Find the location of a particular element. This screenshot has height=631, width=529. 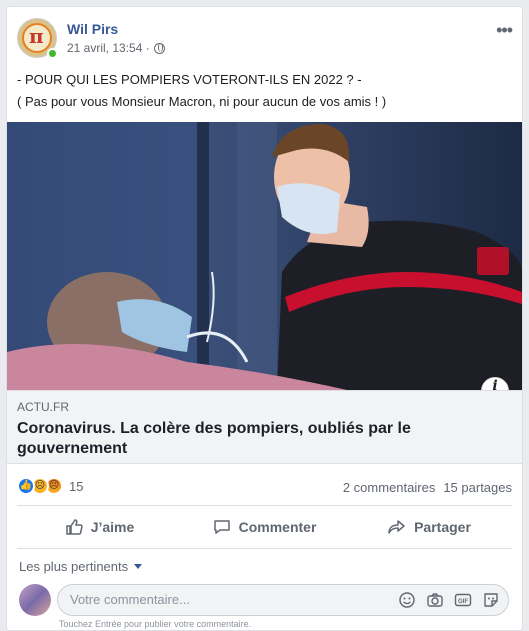

reaction-count: 15 is located at coordinates (76, 486).